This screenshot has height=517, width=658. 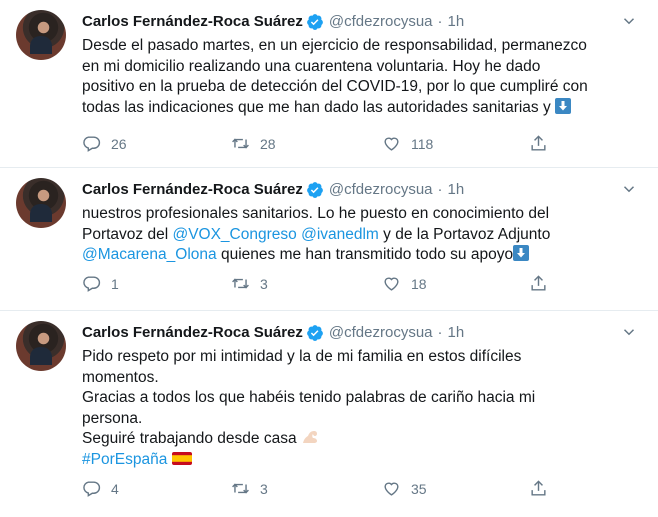 I want to click on retweet-count: 28, so click(x=268, y=143).